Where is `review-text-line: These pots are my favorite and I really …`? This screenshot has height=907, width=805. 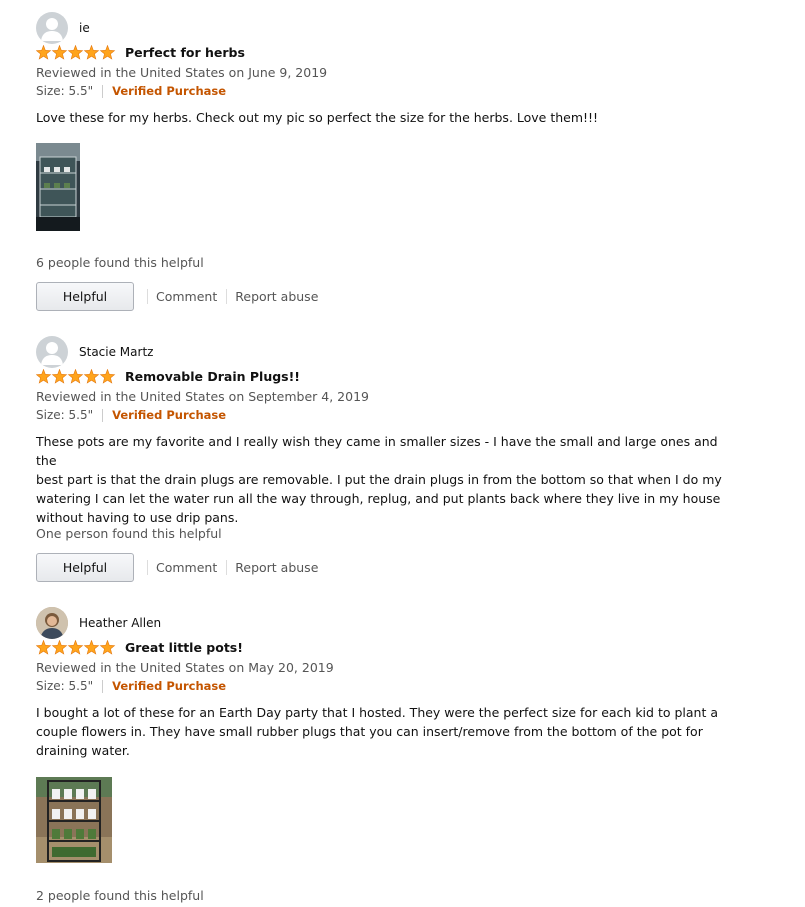 review-text-line: These pots are my favorite and I really … is located at coordinates (377, 451).